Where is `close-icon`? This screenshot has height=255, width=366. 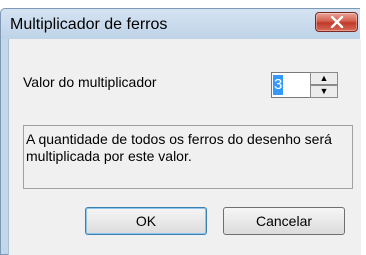
close-icon is located at coordinates (337, 22).